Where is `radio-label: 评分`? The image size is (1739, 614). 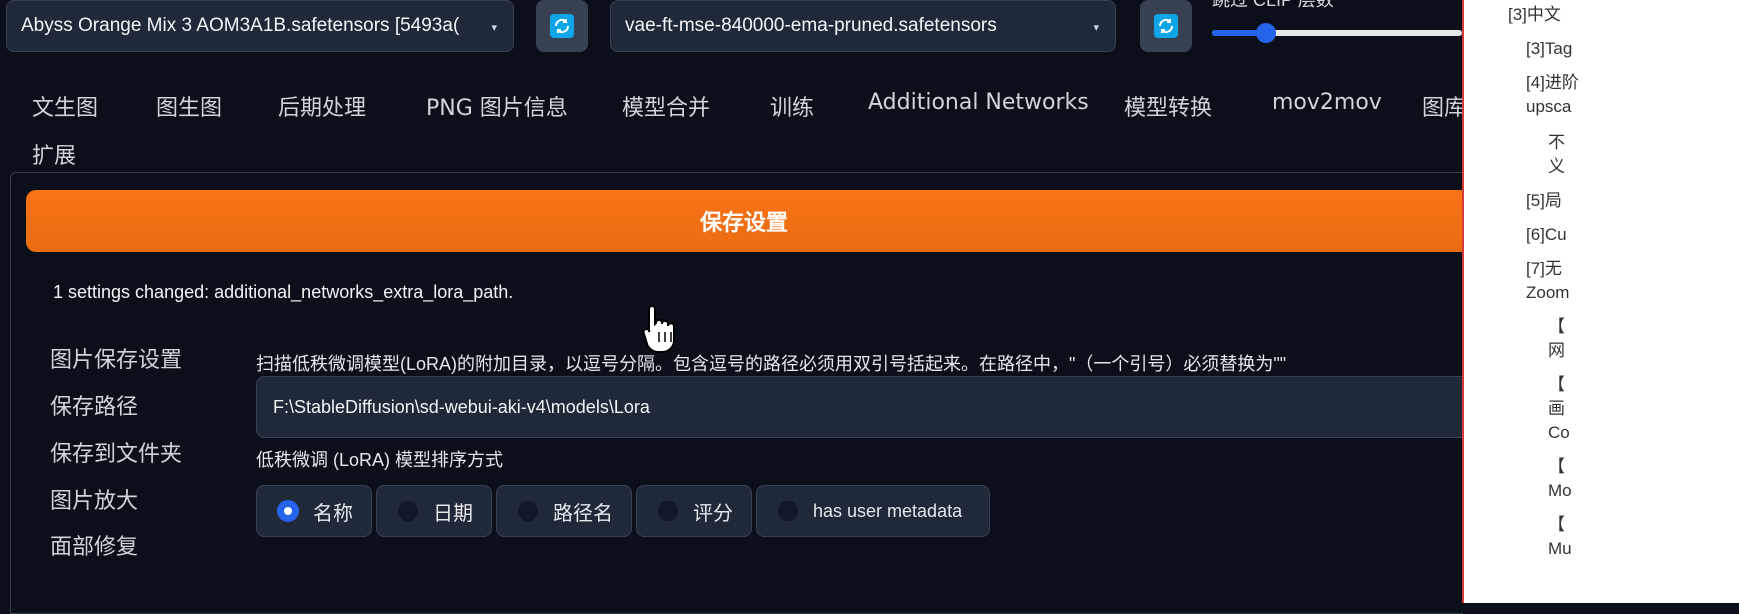 radio-label: 评分 is located at coordinates (713, 512).